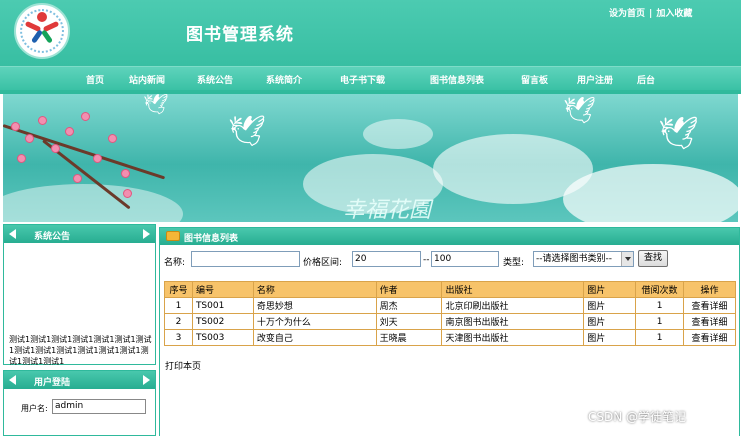 This screenshot has width=741, height=436. Describe the element at coordinates (387, 210) in the screenshot. I see `banner-slogan: 幸福花園` at that location.